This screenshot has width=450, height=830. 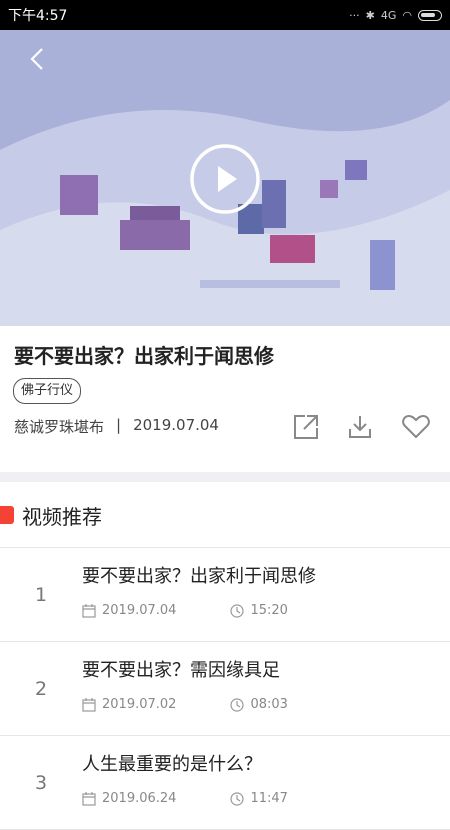 I want to click on item-date: 2019.07.04, so click(x=139, y=610).